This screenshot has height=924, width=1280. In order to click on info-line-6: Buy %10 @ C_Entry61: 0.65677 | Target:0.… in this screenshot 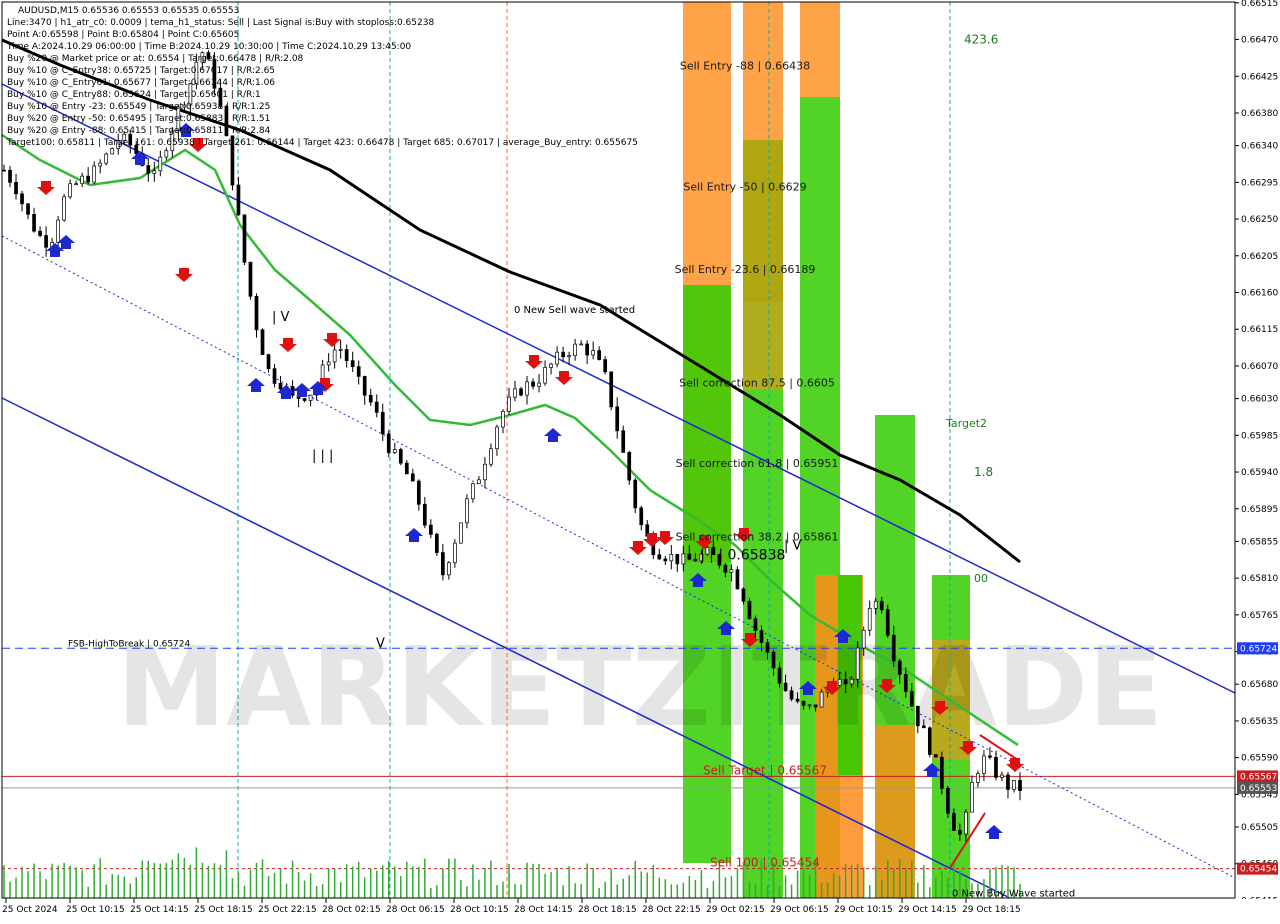, I will do `click(141, 83)`.